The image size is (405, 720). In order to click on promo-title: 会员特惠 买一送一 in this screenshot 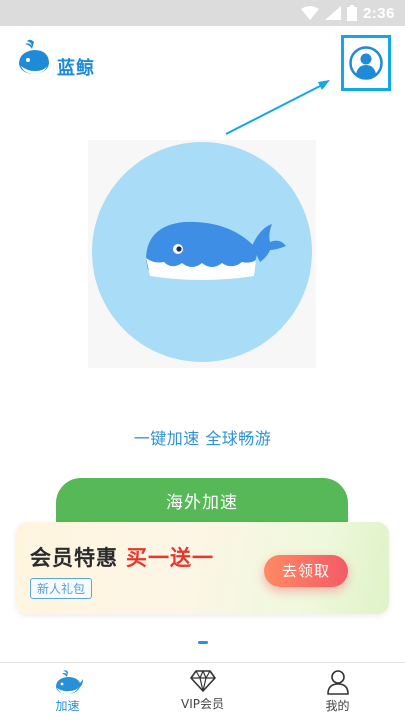, I will do `click(122, 557)`.